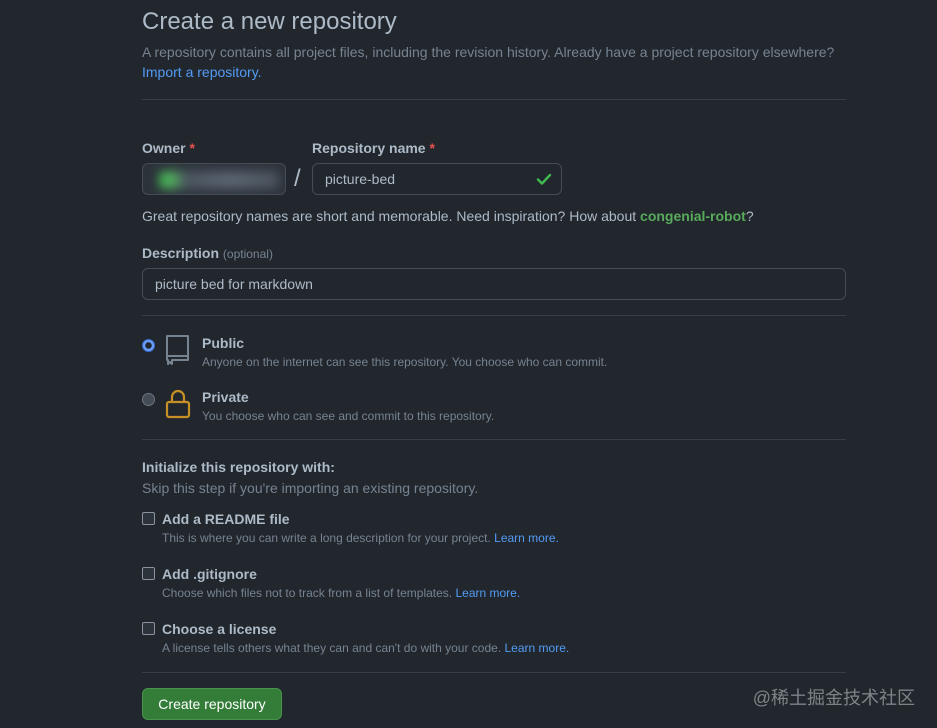 The width and height of the screenshot is (937, 728). I want to click on owner-select, so click(214, 179).